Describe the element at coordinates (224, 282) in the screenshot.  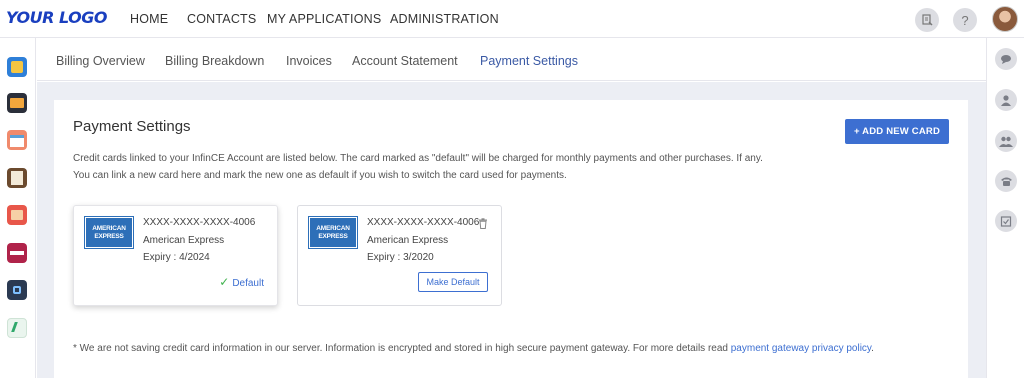
I see `check-icon: ✓` at that location.